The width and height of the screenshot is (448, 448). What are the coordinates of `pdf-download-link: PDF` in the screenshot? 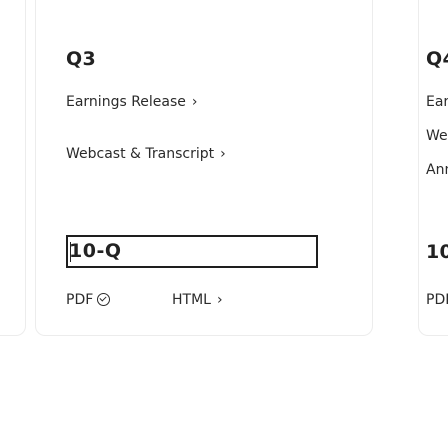 It's located at (88, 300).